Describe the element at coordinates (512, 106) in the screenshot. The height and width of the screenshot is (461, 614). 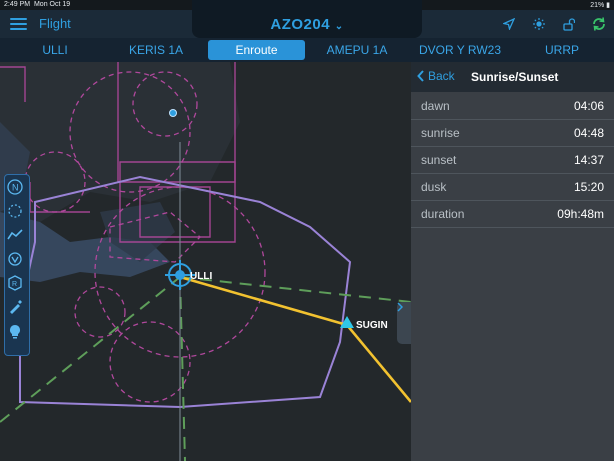
I see `row-dawn: dawn 04:06` at that location.